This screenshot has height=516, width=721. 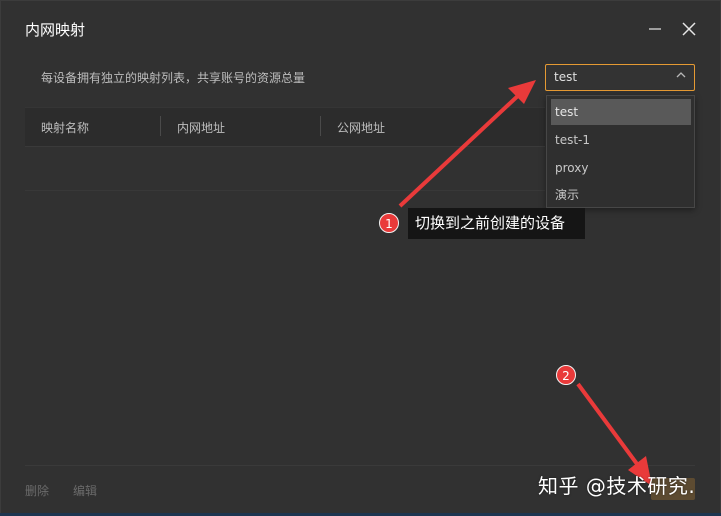 I want to click on minimize-button, so click(x=655, y=29).